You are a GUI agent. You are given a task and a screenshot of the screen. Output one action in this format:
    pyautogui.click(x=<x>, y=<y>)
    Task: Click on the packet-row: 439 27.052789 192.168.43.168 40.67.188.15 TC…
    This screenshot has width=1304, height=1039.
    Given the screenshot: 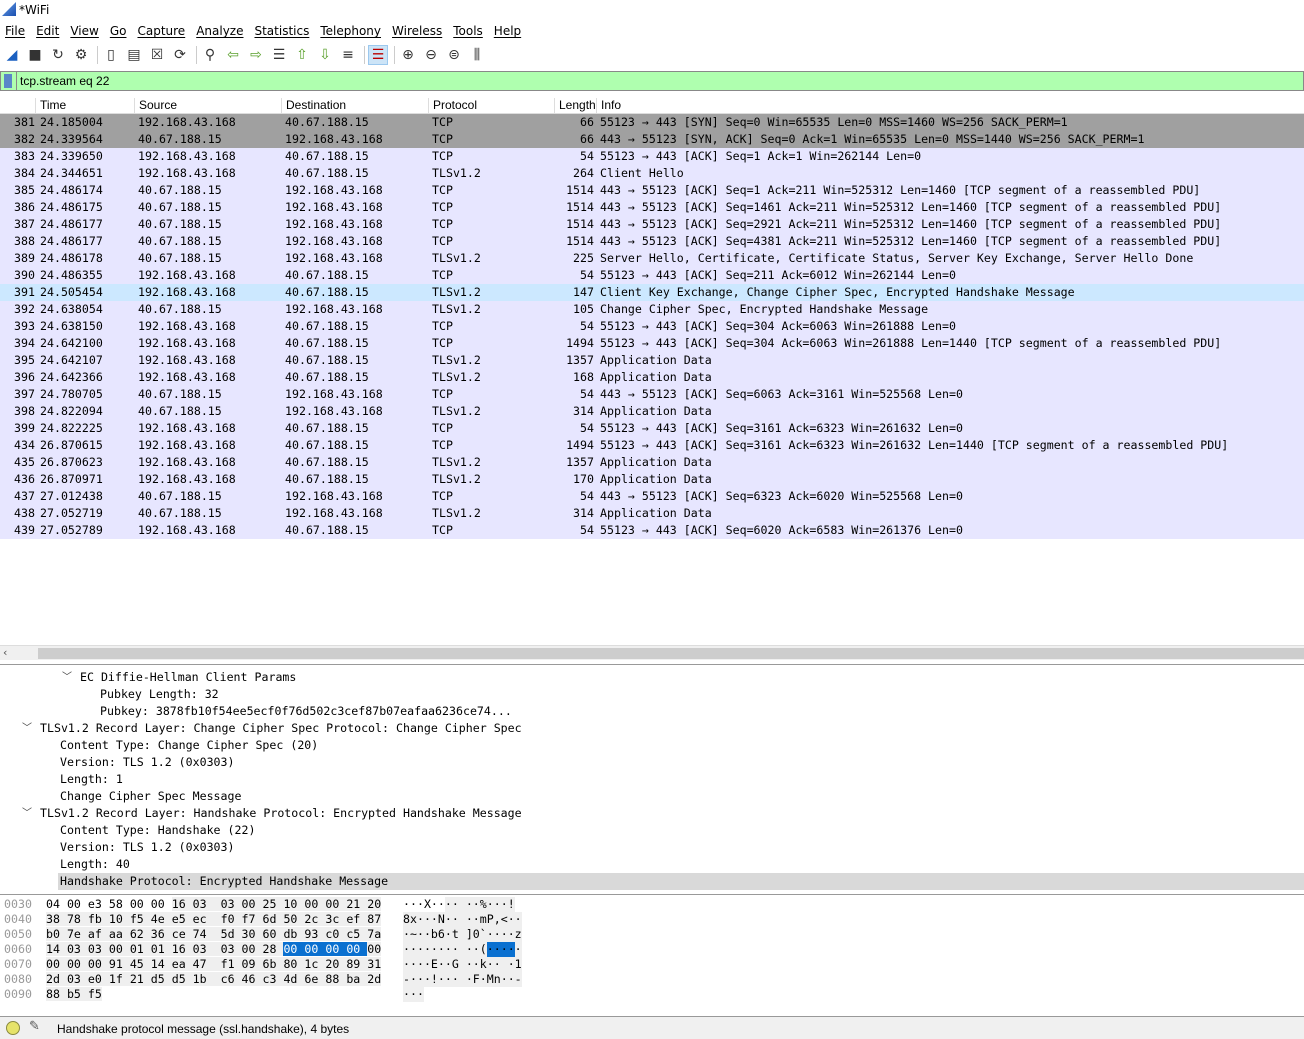 What is the action you would take?
    pyautogui.click(x=652, y=530)
    